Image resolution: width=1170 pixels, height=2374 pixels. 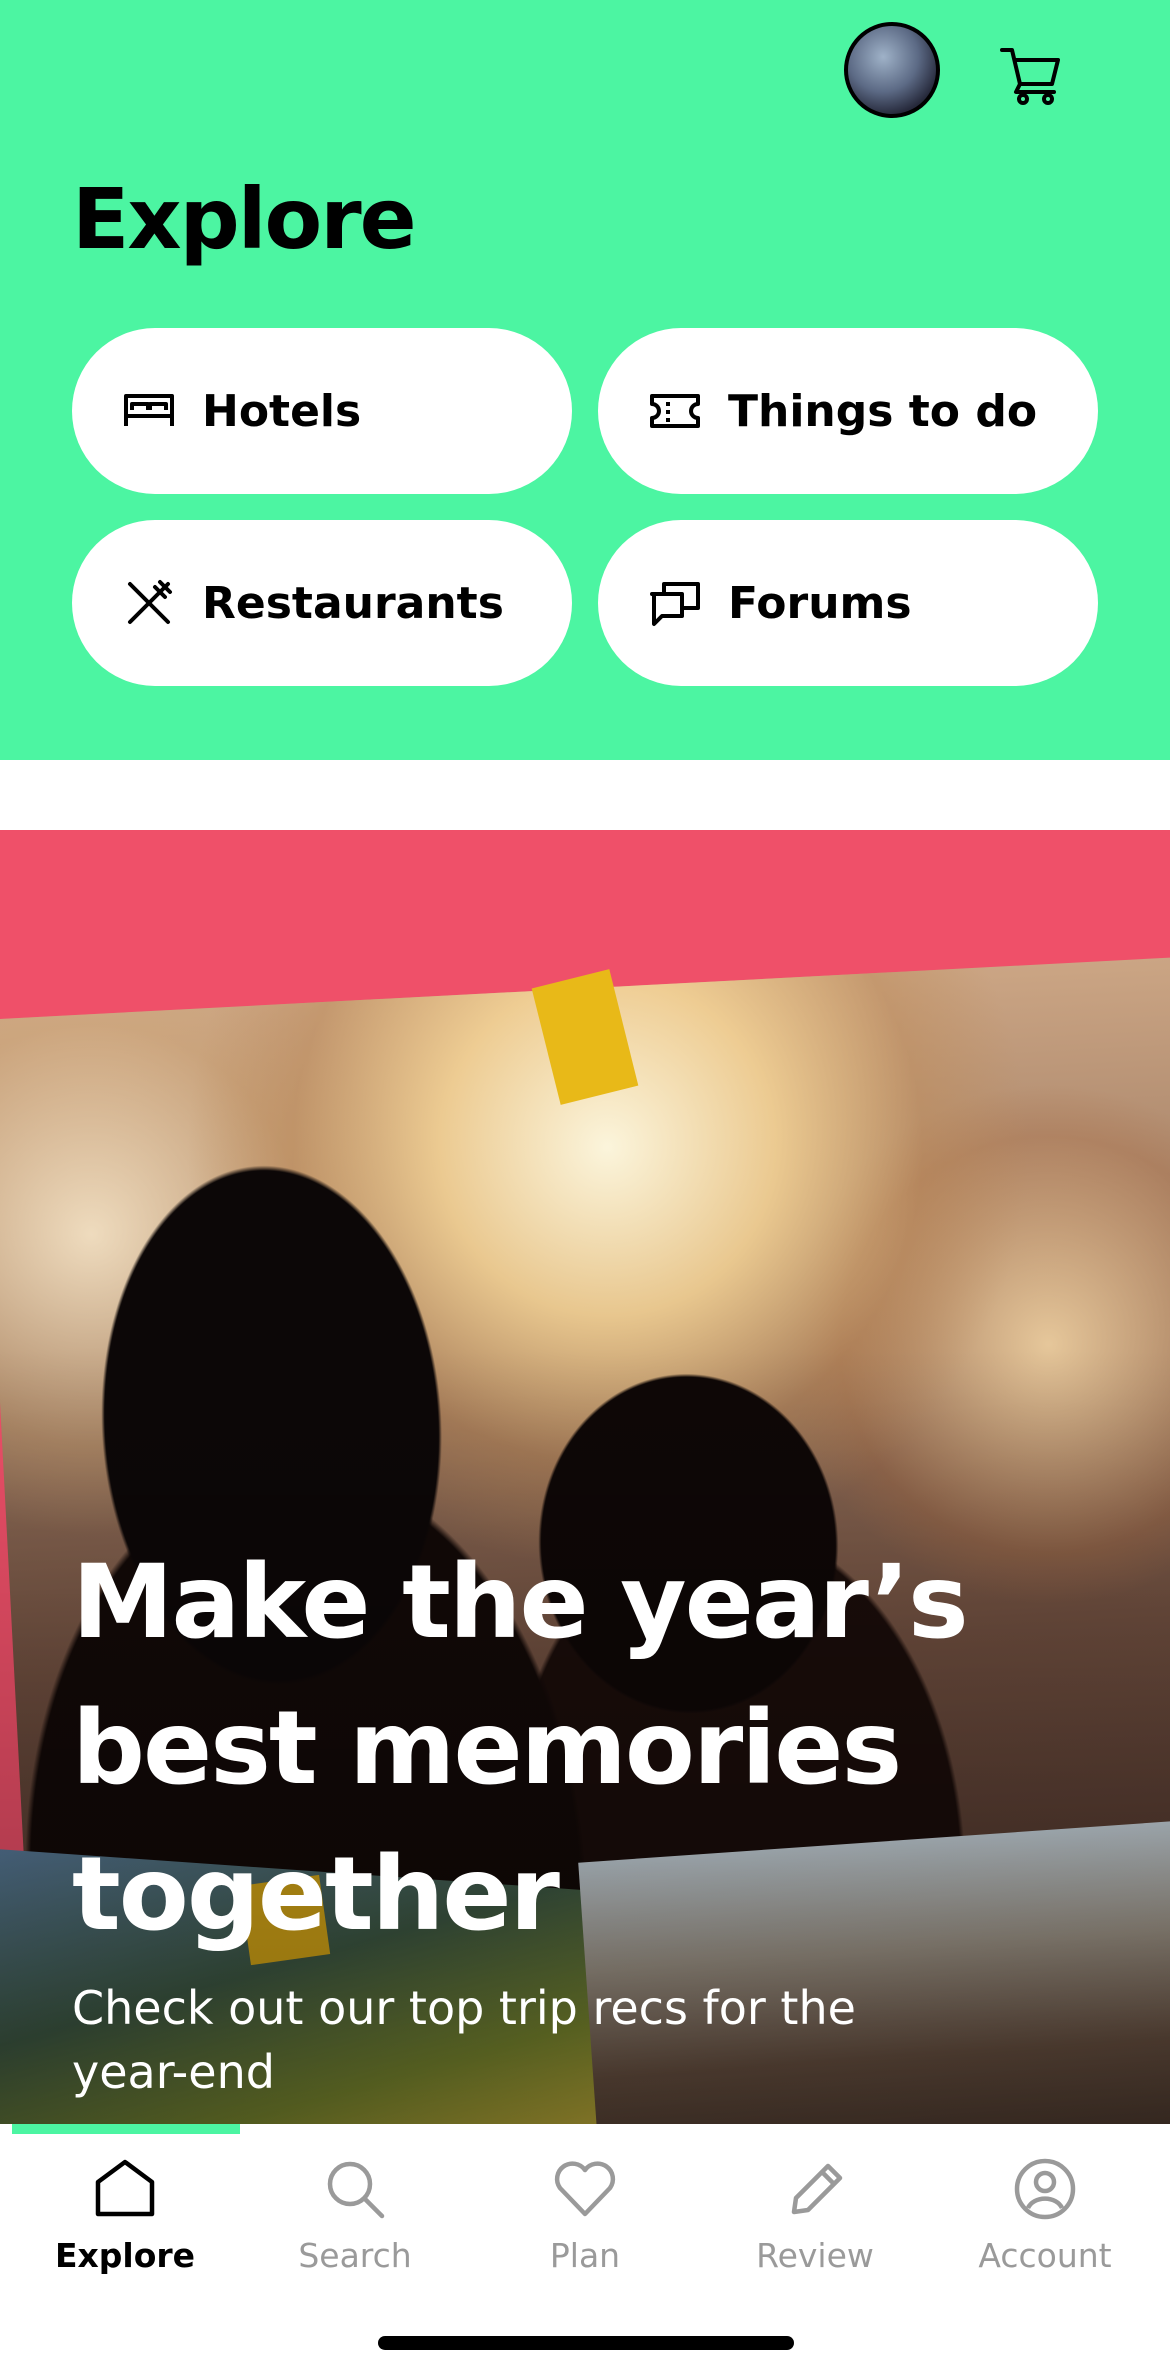 What do you see at coordinates (585, 2255) in the screenshot?
I see `tab-label: Plan` at bounding box center [585, 2255].